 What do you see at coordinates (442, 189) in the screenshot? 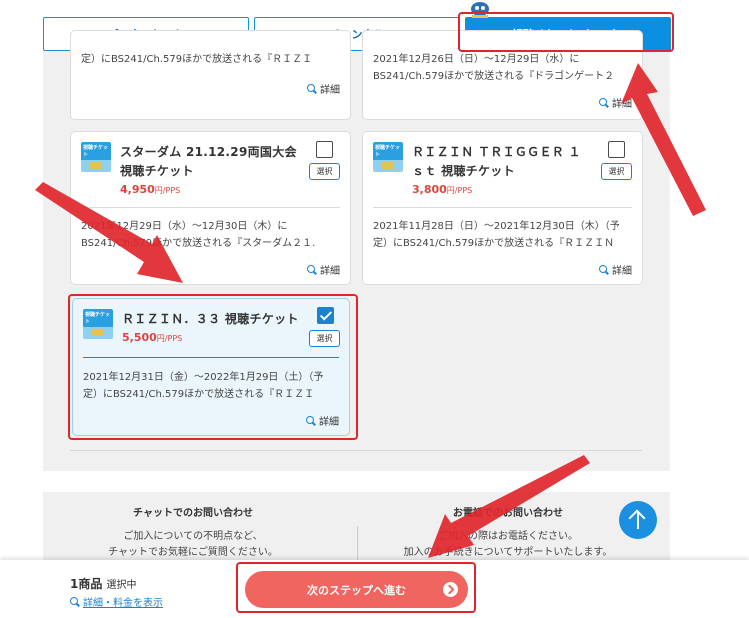
I see `card-price: 3,800円/PPS` at bounding box center [442, 189].